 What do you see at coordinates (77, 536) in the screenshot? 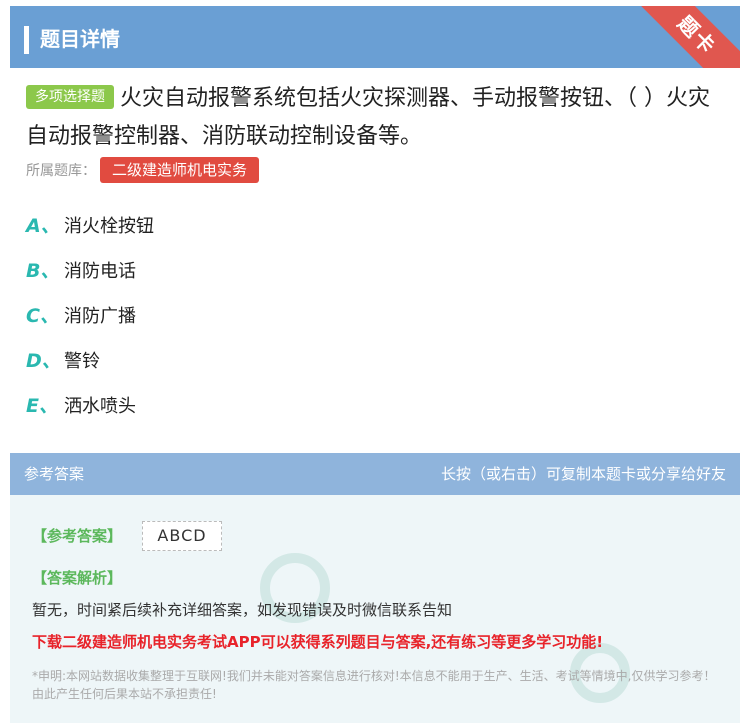
I see `answer-label: 【参考答案】` at bounding box center [77, 536].